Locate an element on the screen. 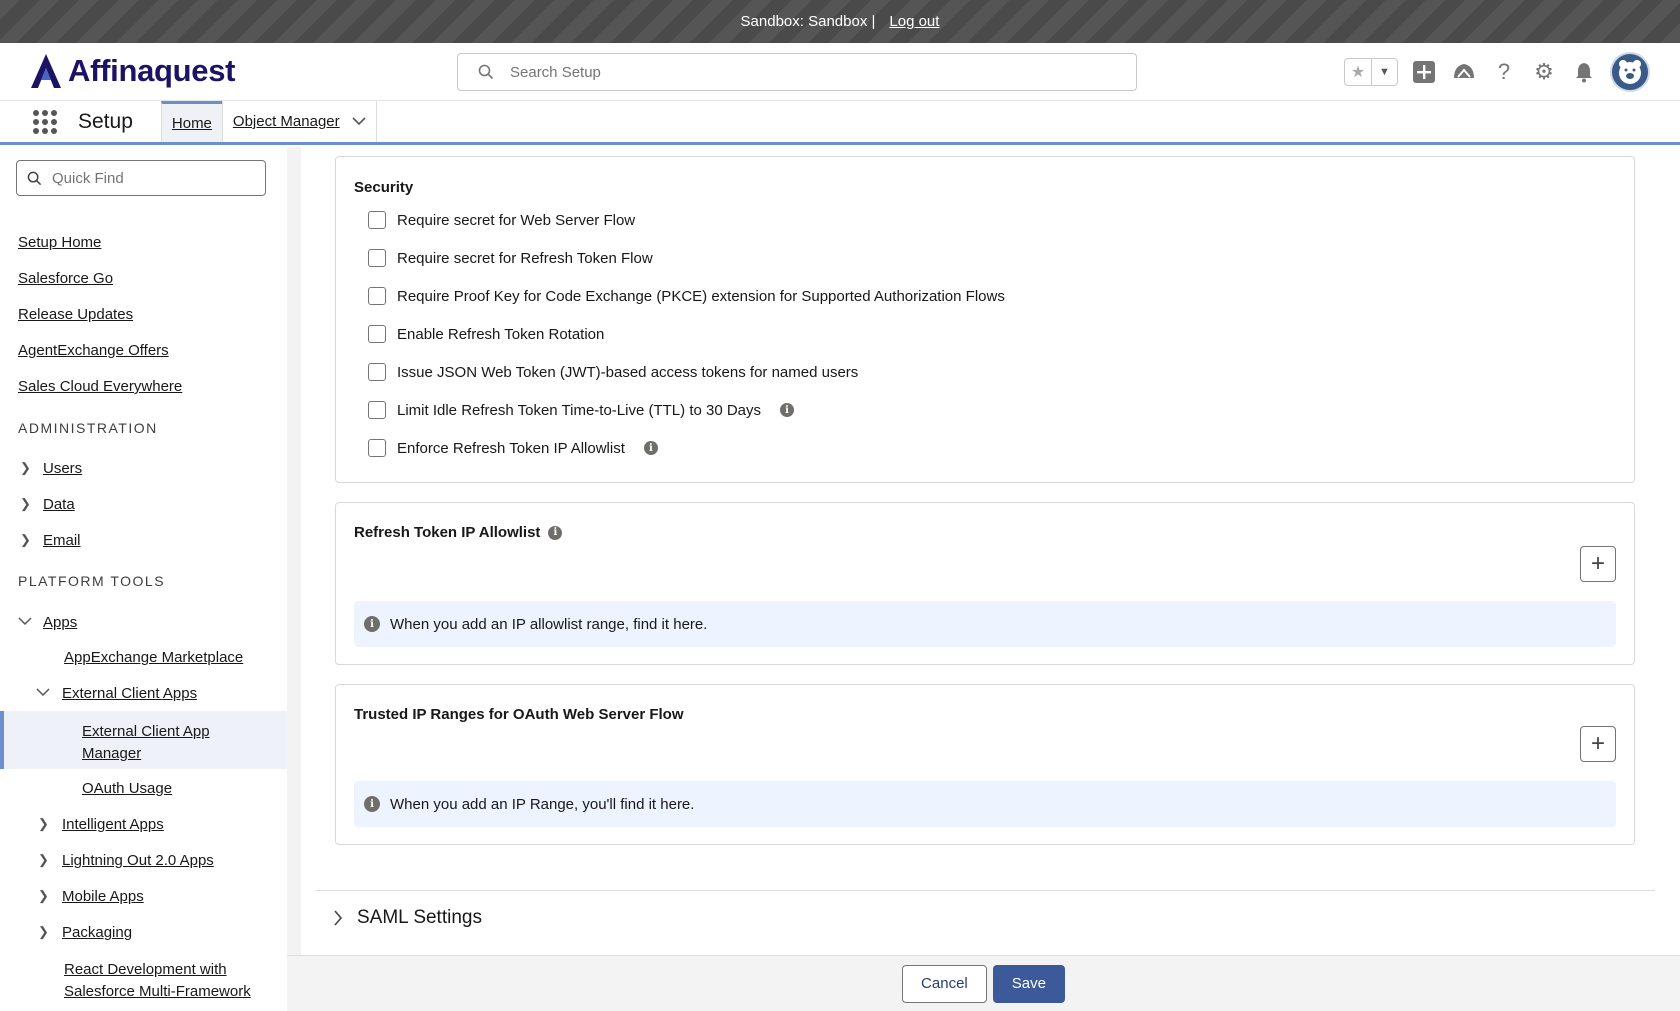  option-web-server-secret: Require secret for Web Server Flow is located at coordinates (501, 220).